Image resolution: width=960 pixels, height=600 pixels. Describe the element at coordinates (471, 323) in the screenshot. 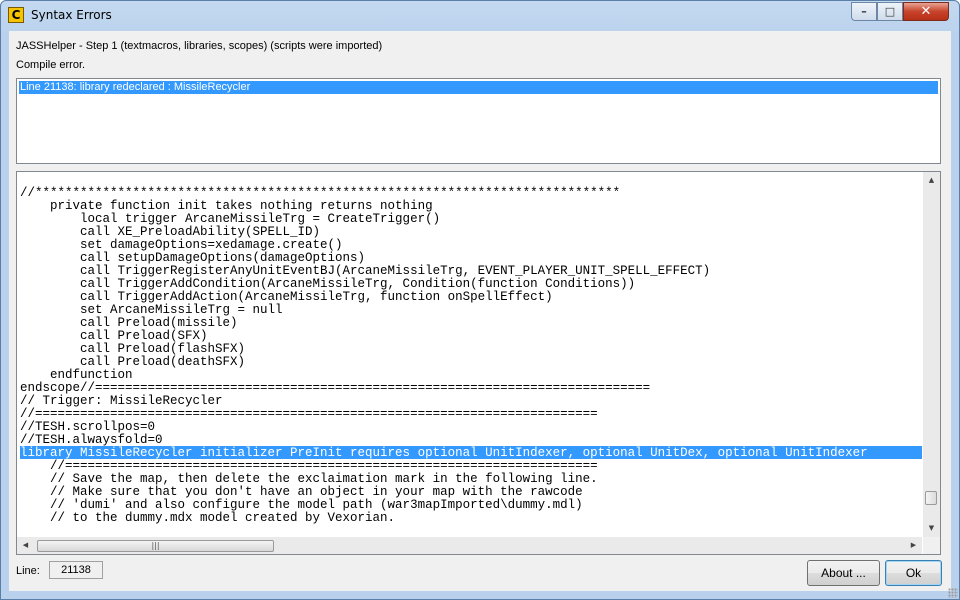

I see `code-line: call Preload(missile)` at that location.